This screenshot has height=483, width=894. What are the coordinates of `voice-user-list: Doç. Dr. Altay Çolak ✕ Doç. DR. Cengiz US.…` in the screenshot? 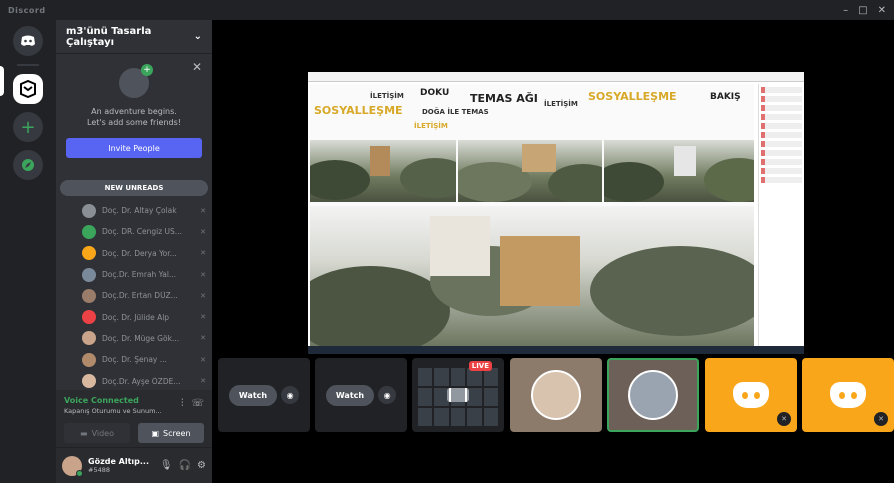 It's located at (134, 296).